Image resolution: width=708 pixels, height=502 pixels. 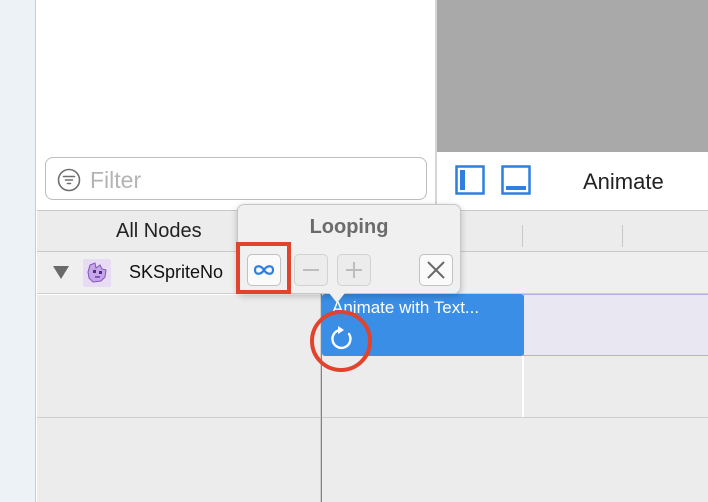 I want to click on plus-icon, so click(x=354, y=270).